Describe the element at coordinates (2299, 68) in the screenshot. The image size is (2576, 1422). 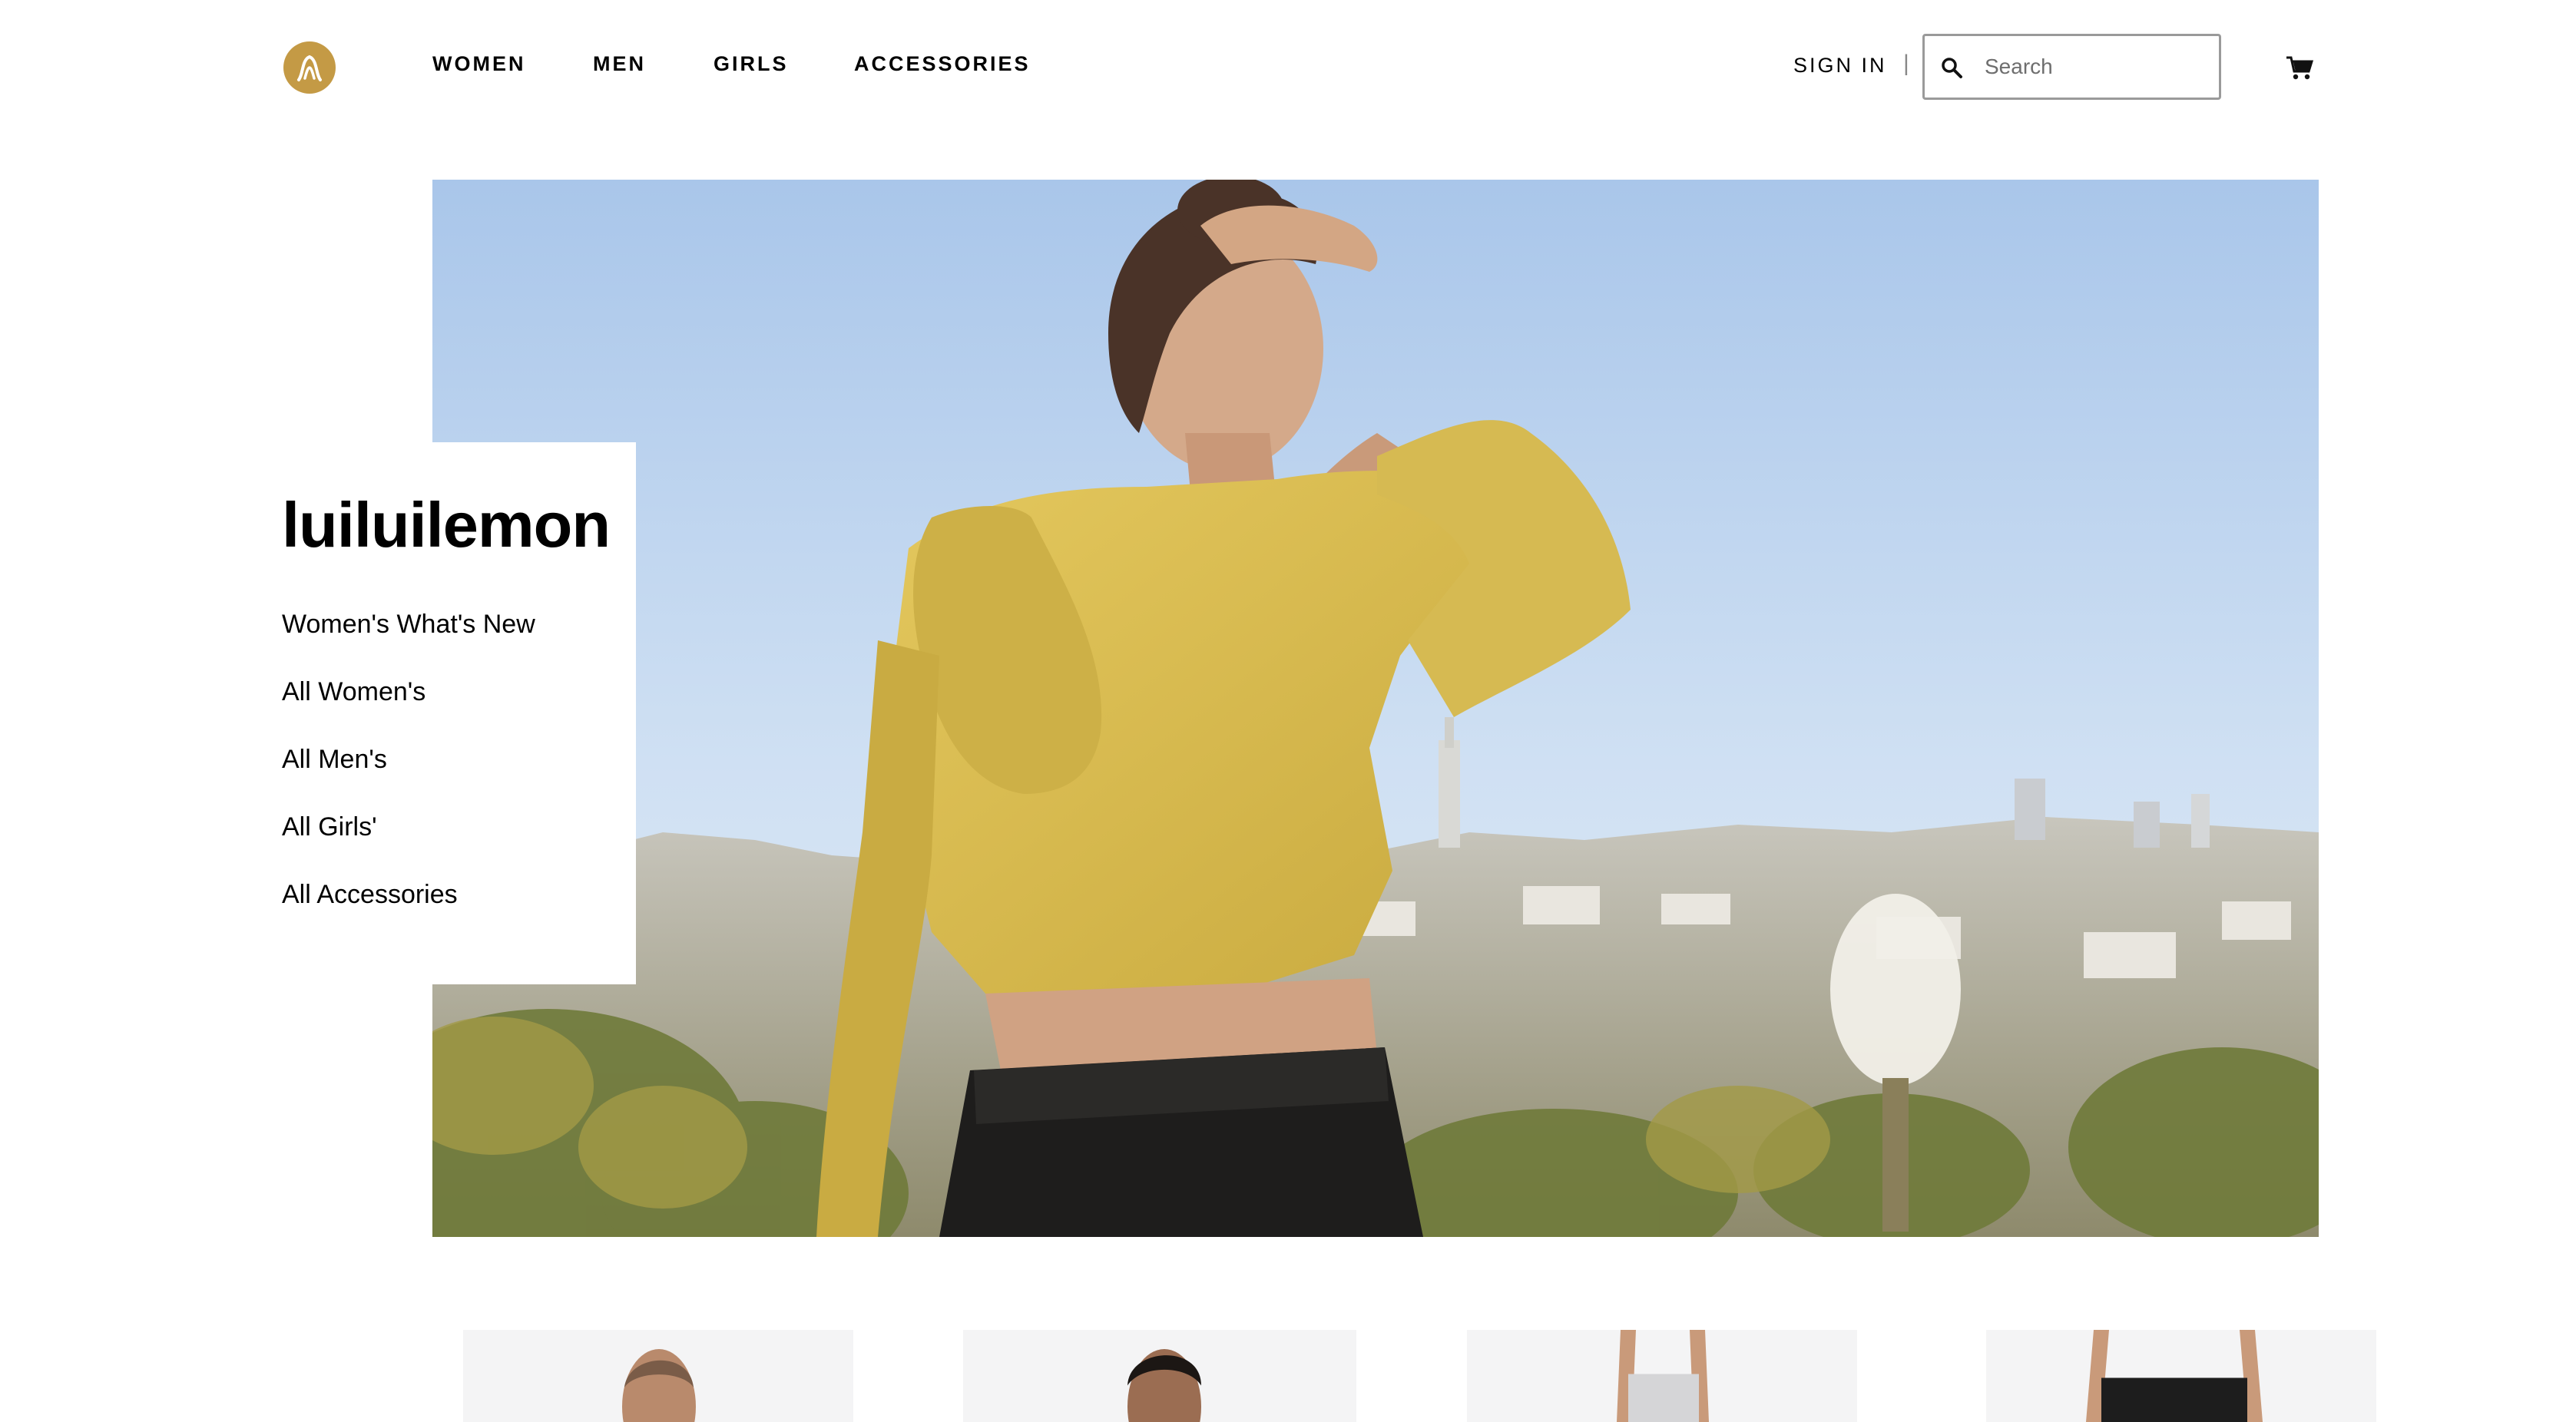
I see `cart-icon` at that location.